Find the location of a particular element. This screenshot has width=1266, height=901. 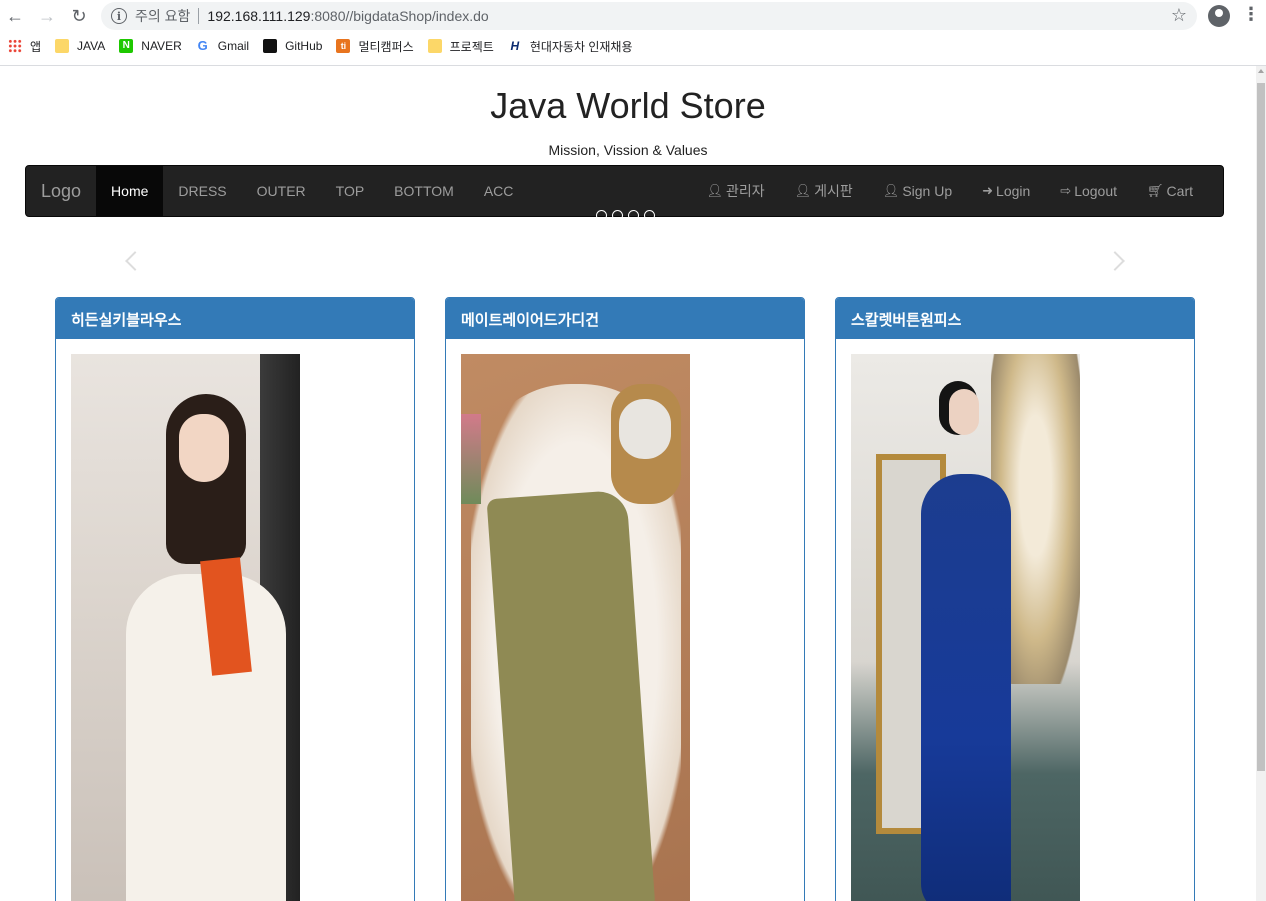

bookmark-label: 프로젝트 is located at coordinates (471, 46).